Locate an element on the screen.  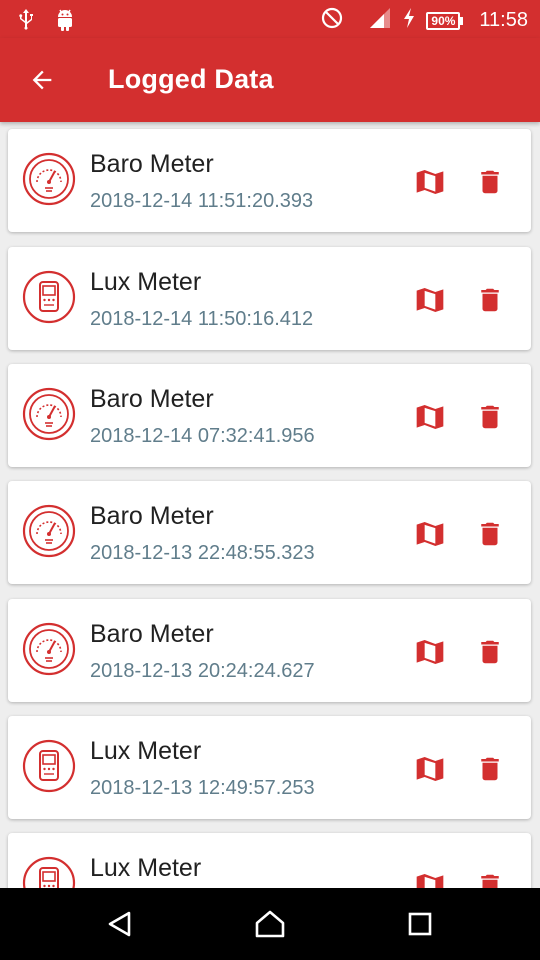
list-item: Lux Meter 2018-12-13 12:49:57.253 is located at coordinates (269, 767).